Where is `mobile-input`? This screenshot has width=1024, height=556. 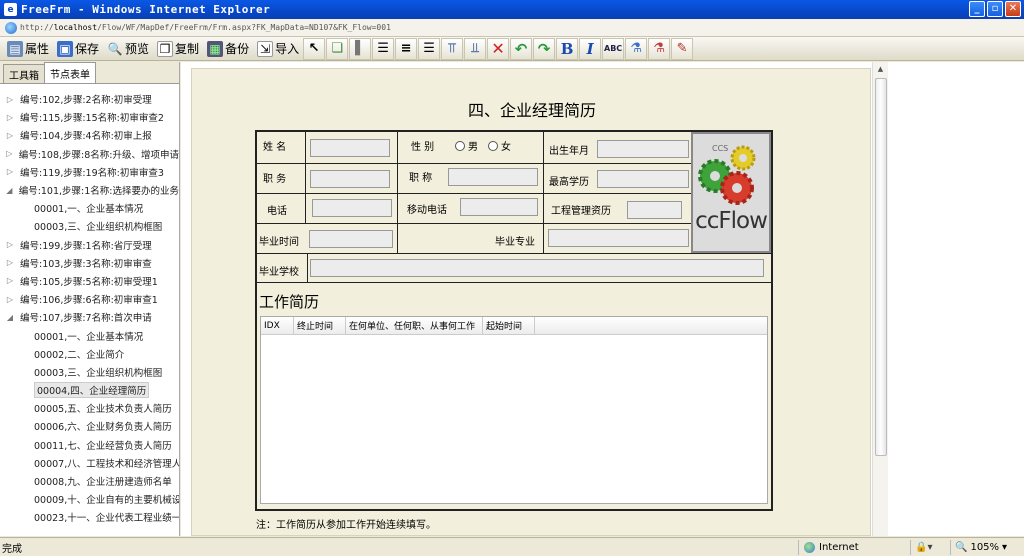 mobile-input is located at coordinates (499, 207).